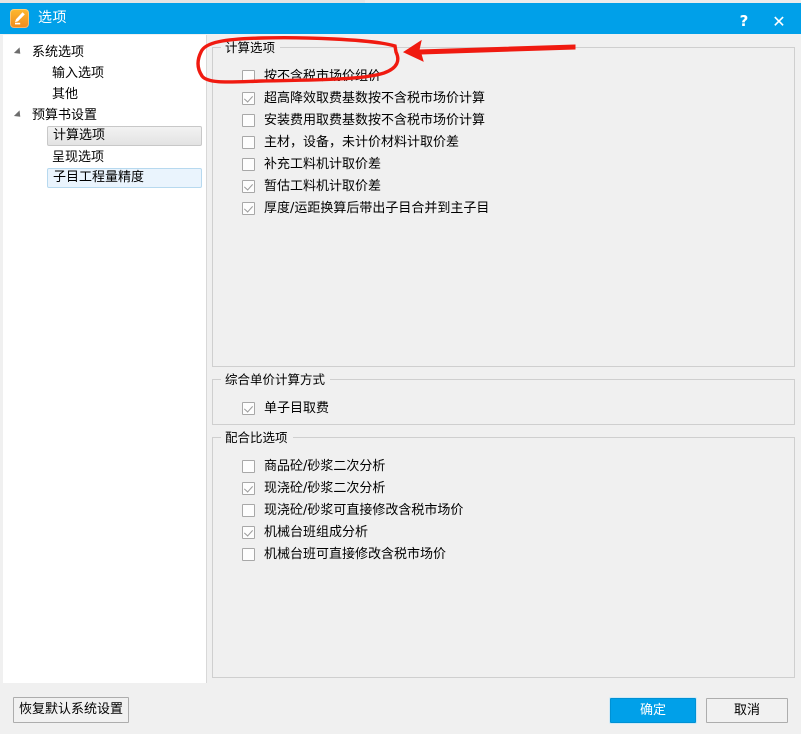 The image size is (801, 734). I want to click on sidebar-item-label: 预算书设置, so click(65, 115).